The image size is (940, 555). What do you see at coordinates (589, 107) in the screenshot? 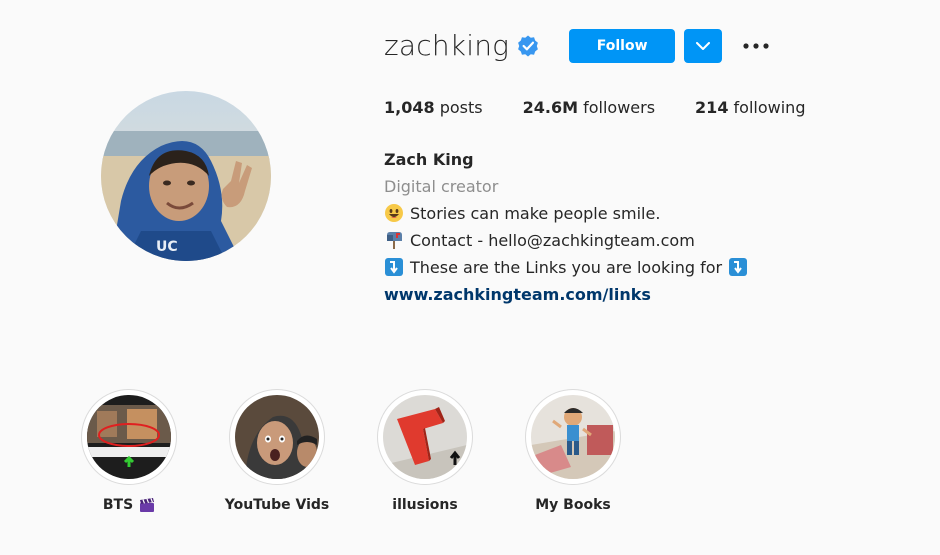
I see `followers-link: 24.6M followers` at bounding box center [589, 107].